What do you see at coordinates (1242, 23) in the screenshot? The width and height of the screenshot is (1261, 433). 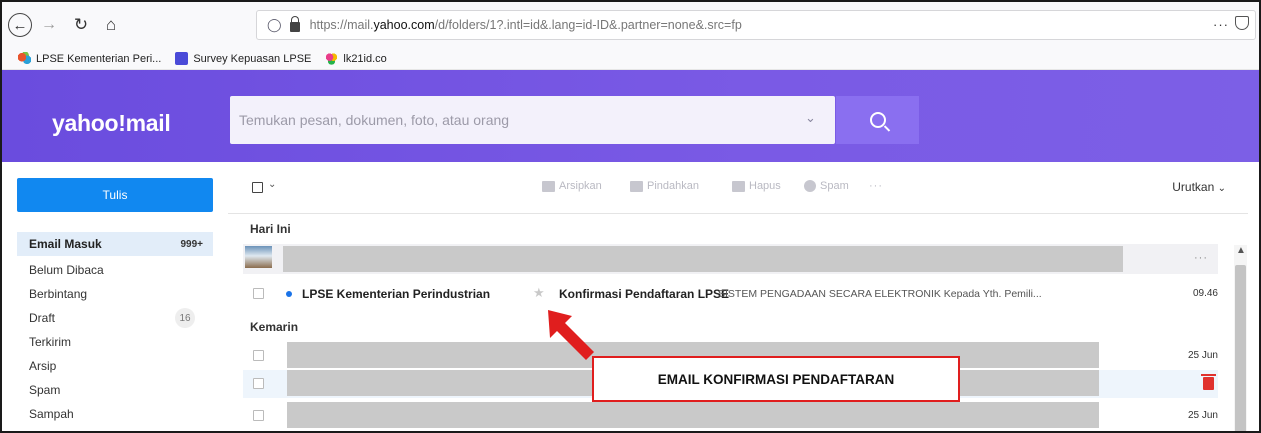 I see `pocket-icon` at bounding box center [1242, 23].